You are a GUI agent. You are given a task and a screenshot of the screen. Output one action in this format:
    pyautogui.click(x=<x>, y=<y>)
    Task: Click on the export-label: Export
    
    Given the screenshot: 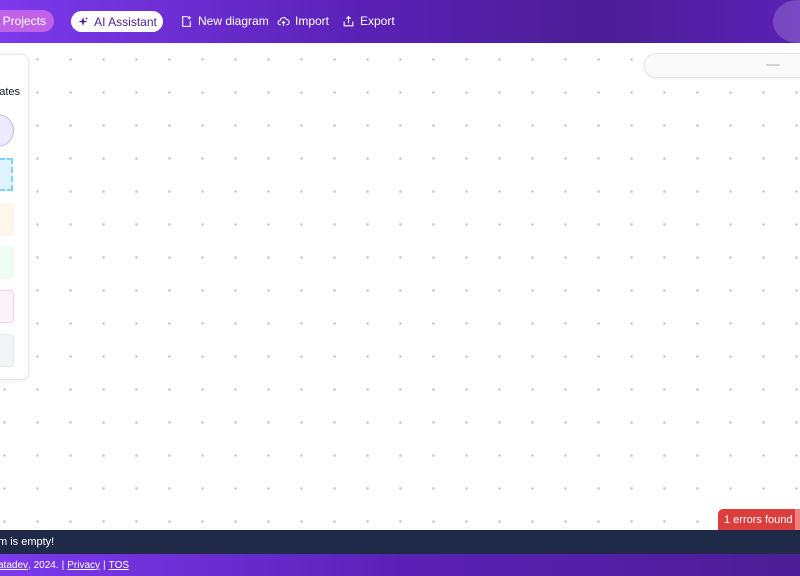 What is the action you would take?
    pyautogui.click(x=377, y=21)
    